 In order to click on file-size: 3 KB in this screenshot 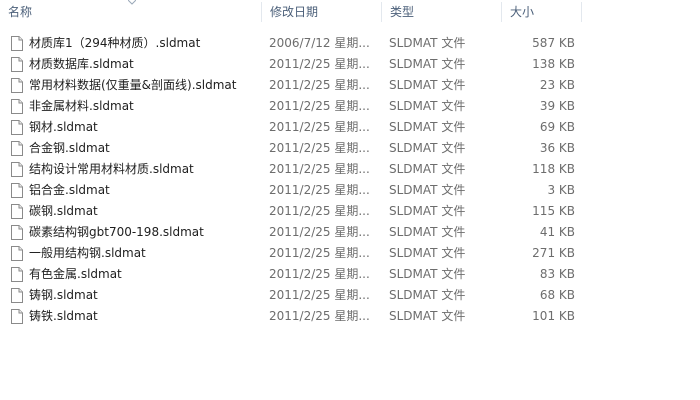, I will do `click(561, 190)`.